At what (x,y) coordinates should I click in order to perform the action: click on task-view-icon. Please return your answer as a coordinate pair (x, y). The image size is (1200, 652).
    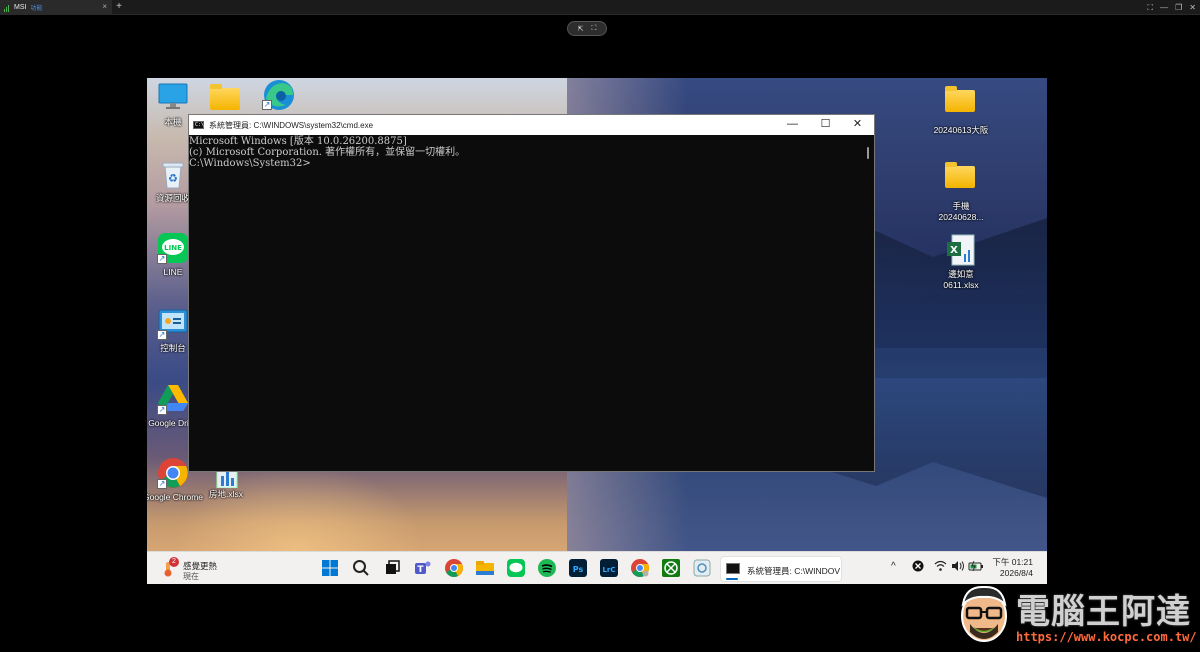
    Looking at the image, I should click on (393, 567).